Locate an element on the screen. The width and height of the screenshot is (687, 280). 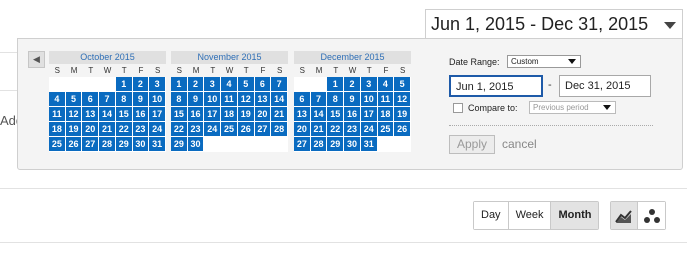
start-date-input: Jun 1, 2015 is located at coordinates (496, 86).